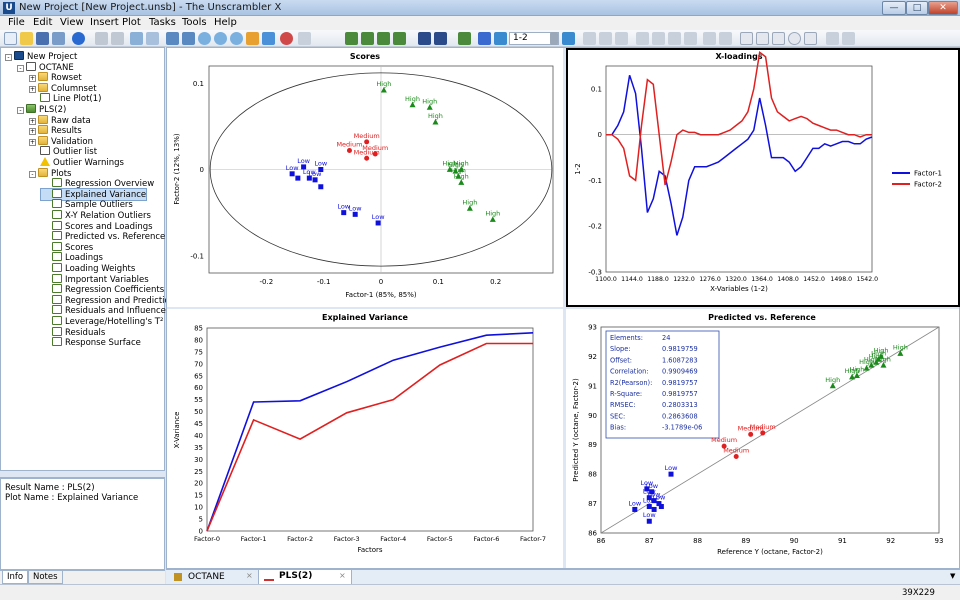 The image size is (960, 600). Describe the element at coordinates (16, 22) in the screenshot. I see `menu-file: File` at that location.